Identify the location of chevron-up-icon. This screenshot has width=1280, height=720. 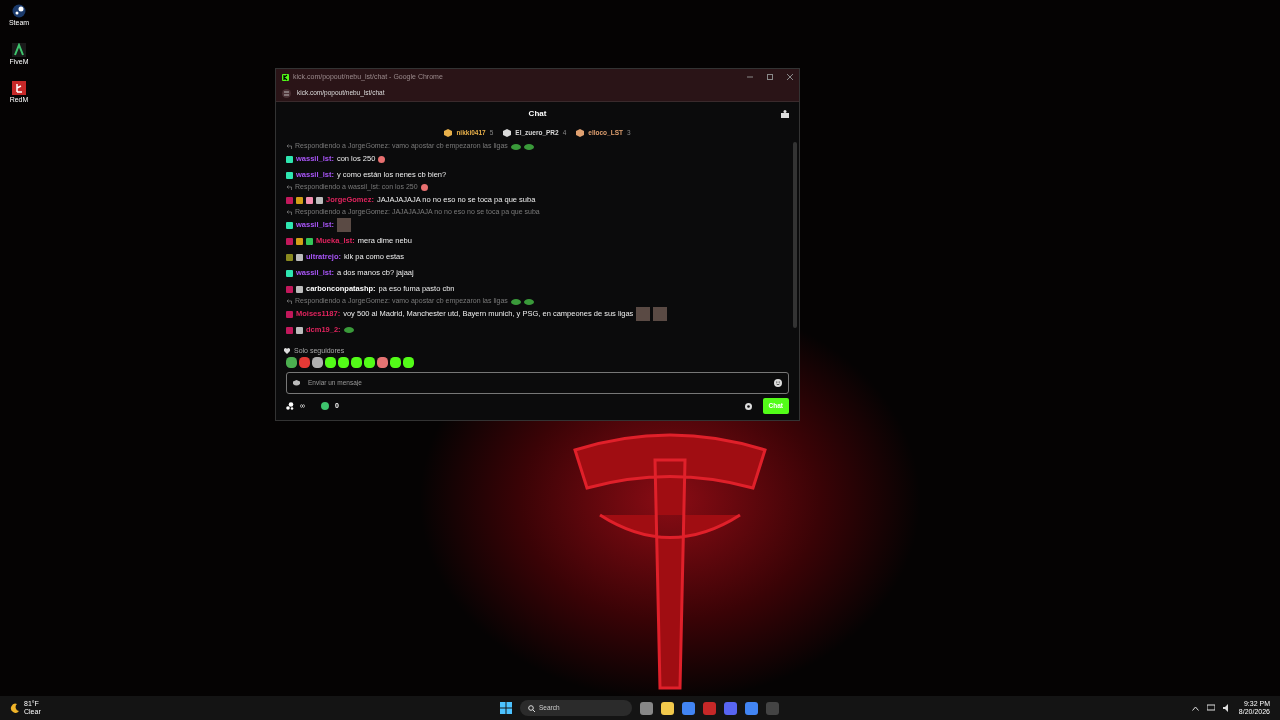
(1195, 708).